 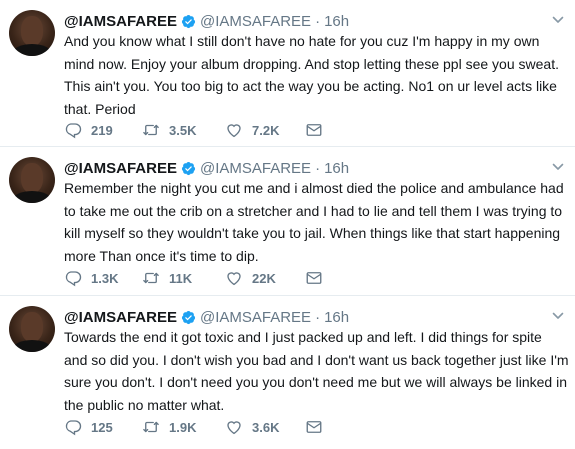 I want to click on reply-count: 1.3K, so click(x=105, y=278).